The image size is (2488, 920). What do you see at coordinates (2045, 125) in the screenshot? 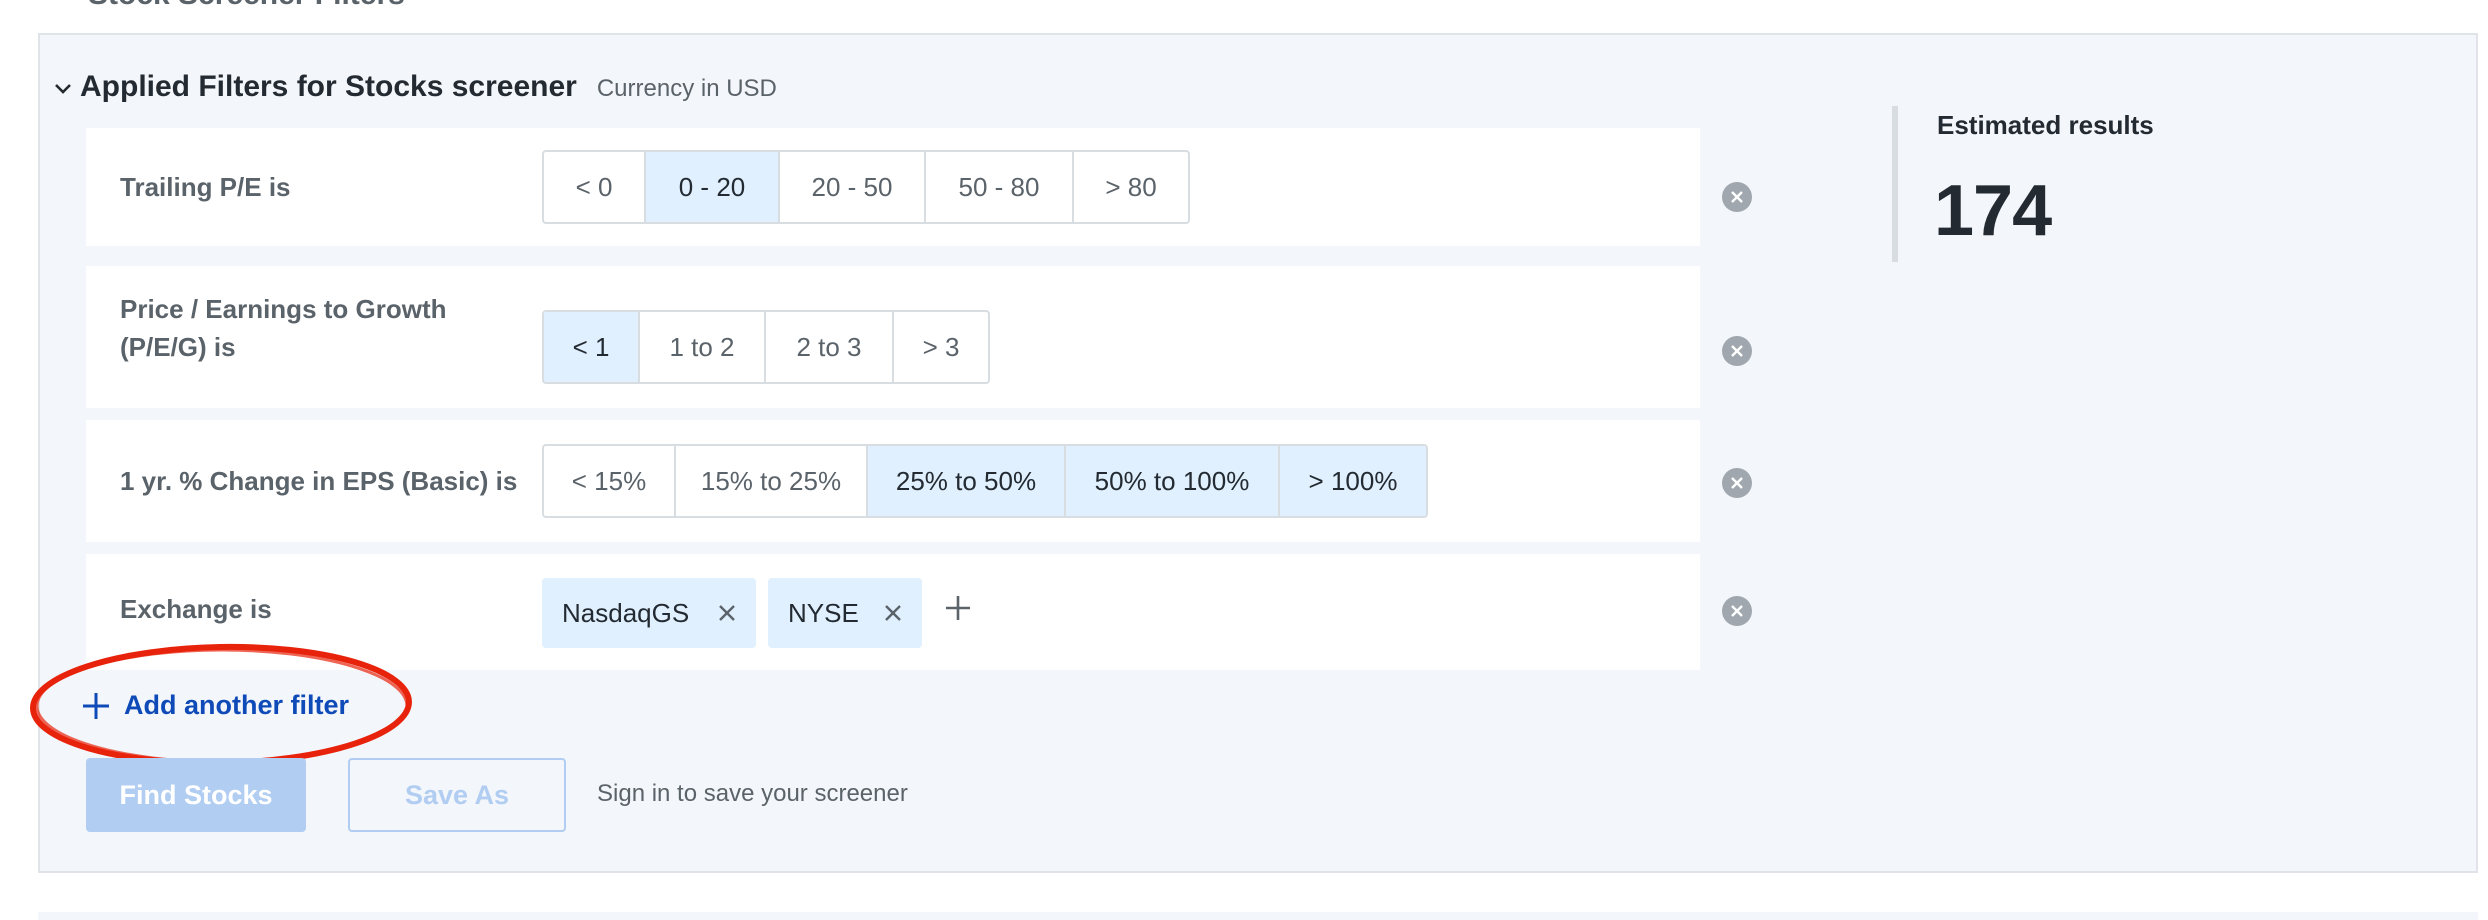
I see `estimated-results-label: Estimated results` at bounding box center [2045, 125].